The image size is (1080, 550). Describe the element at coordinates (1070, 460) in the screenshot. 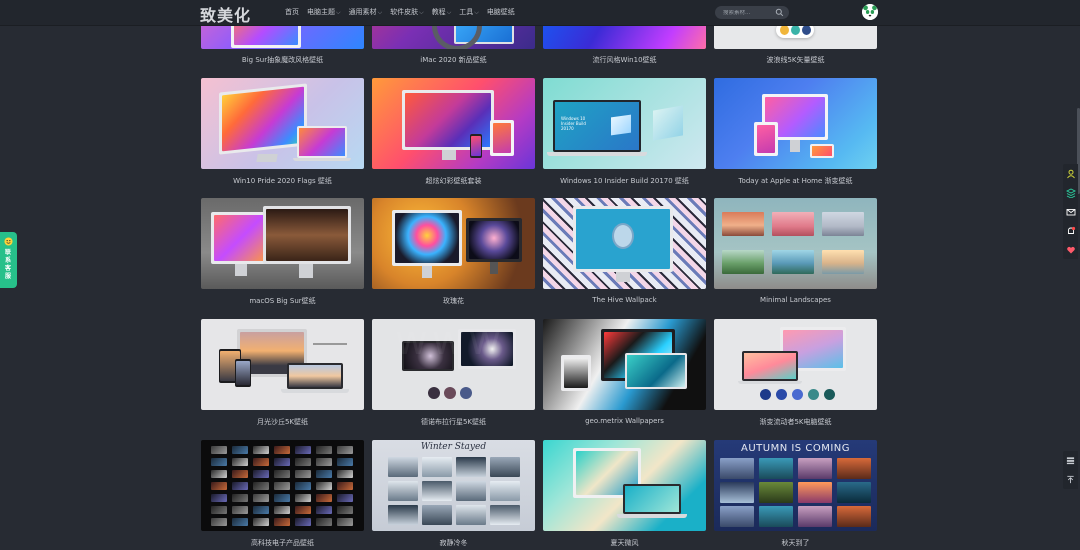

I see `side-tool-menu` at that location.